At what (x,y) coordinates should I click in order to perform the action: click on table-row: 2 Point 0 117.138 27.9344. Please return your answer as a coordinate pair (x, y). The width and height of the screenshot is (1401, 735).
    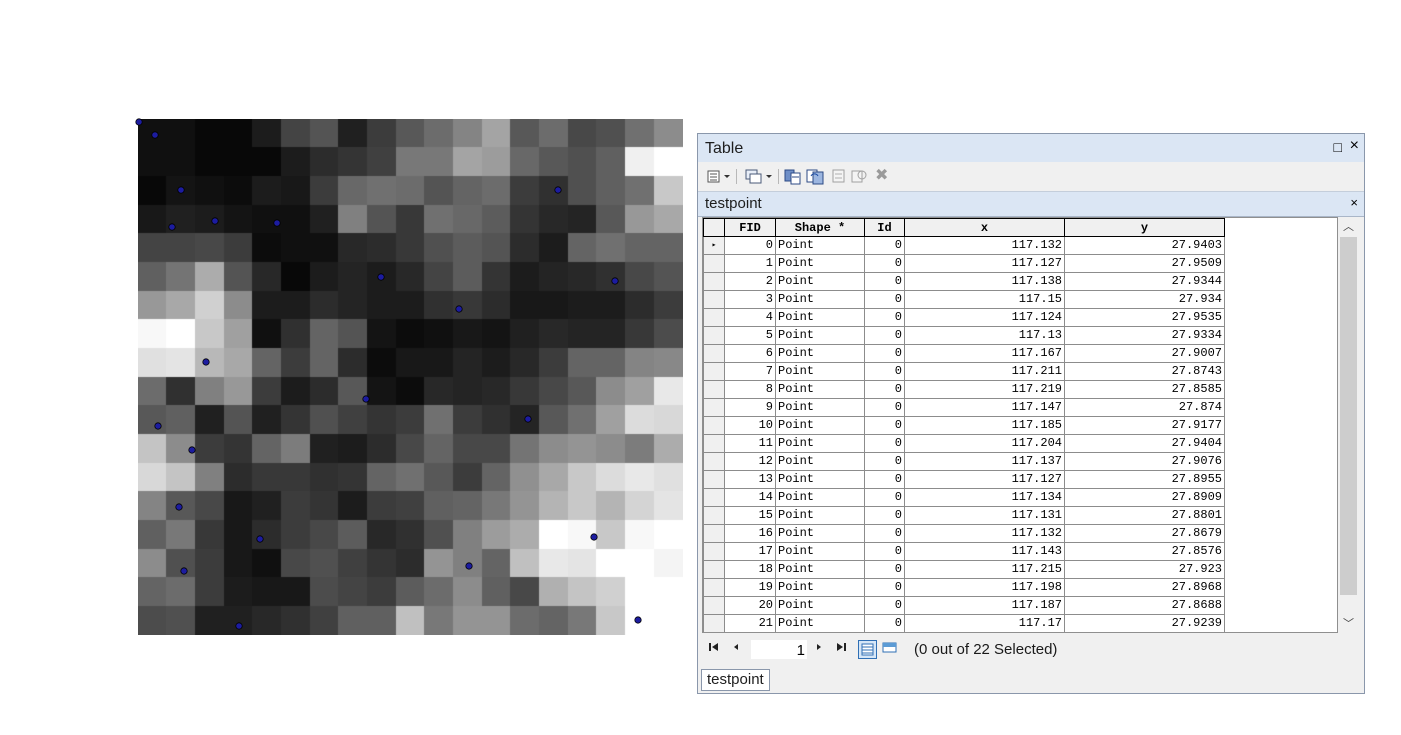
    Looking at the image, I should click on (964, 281).